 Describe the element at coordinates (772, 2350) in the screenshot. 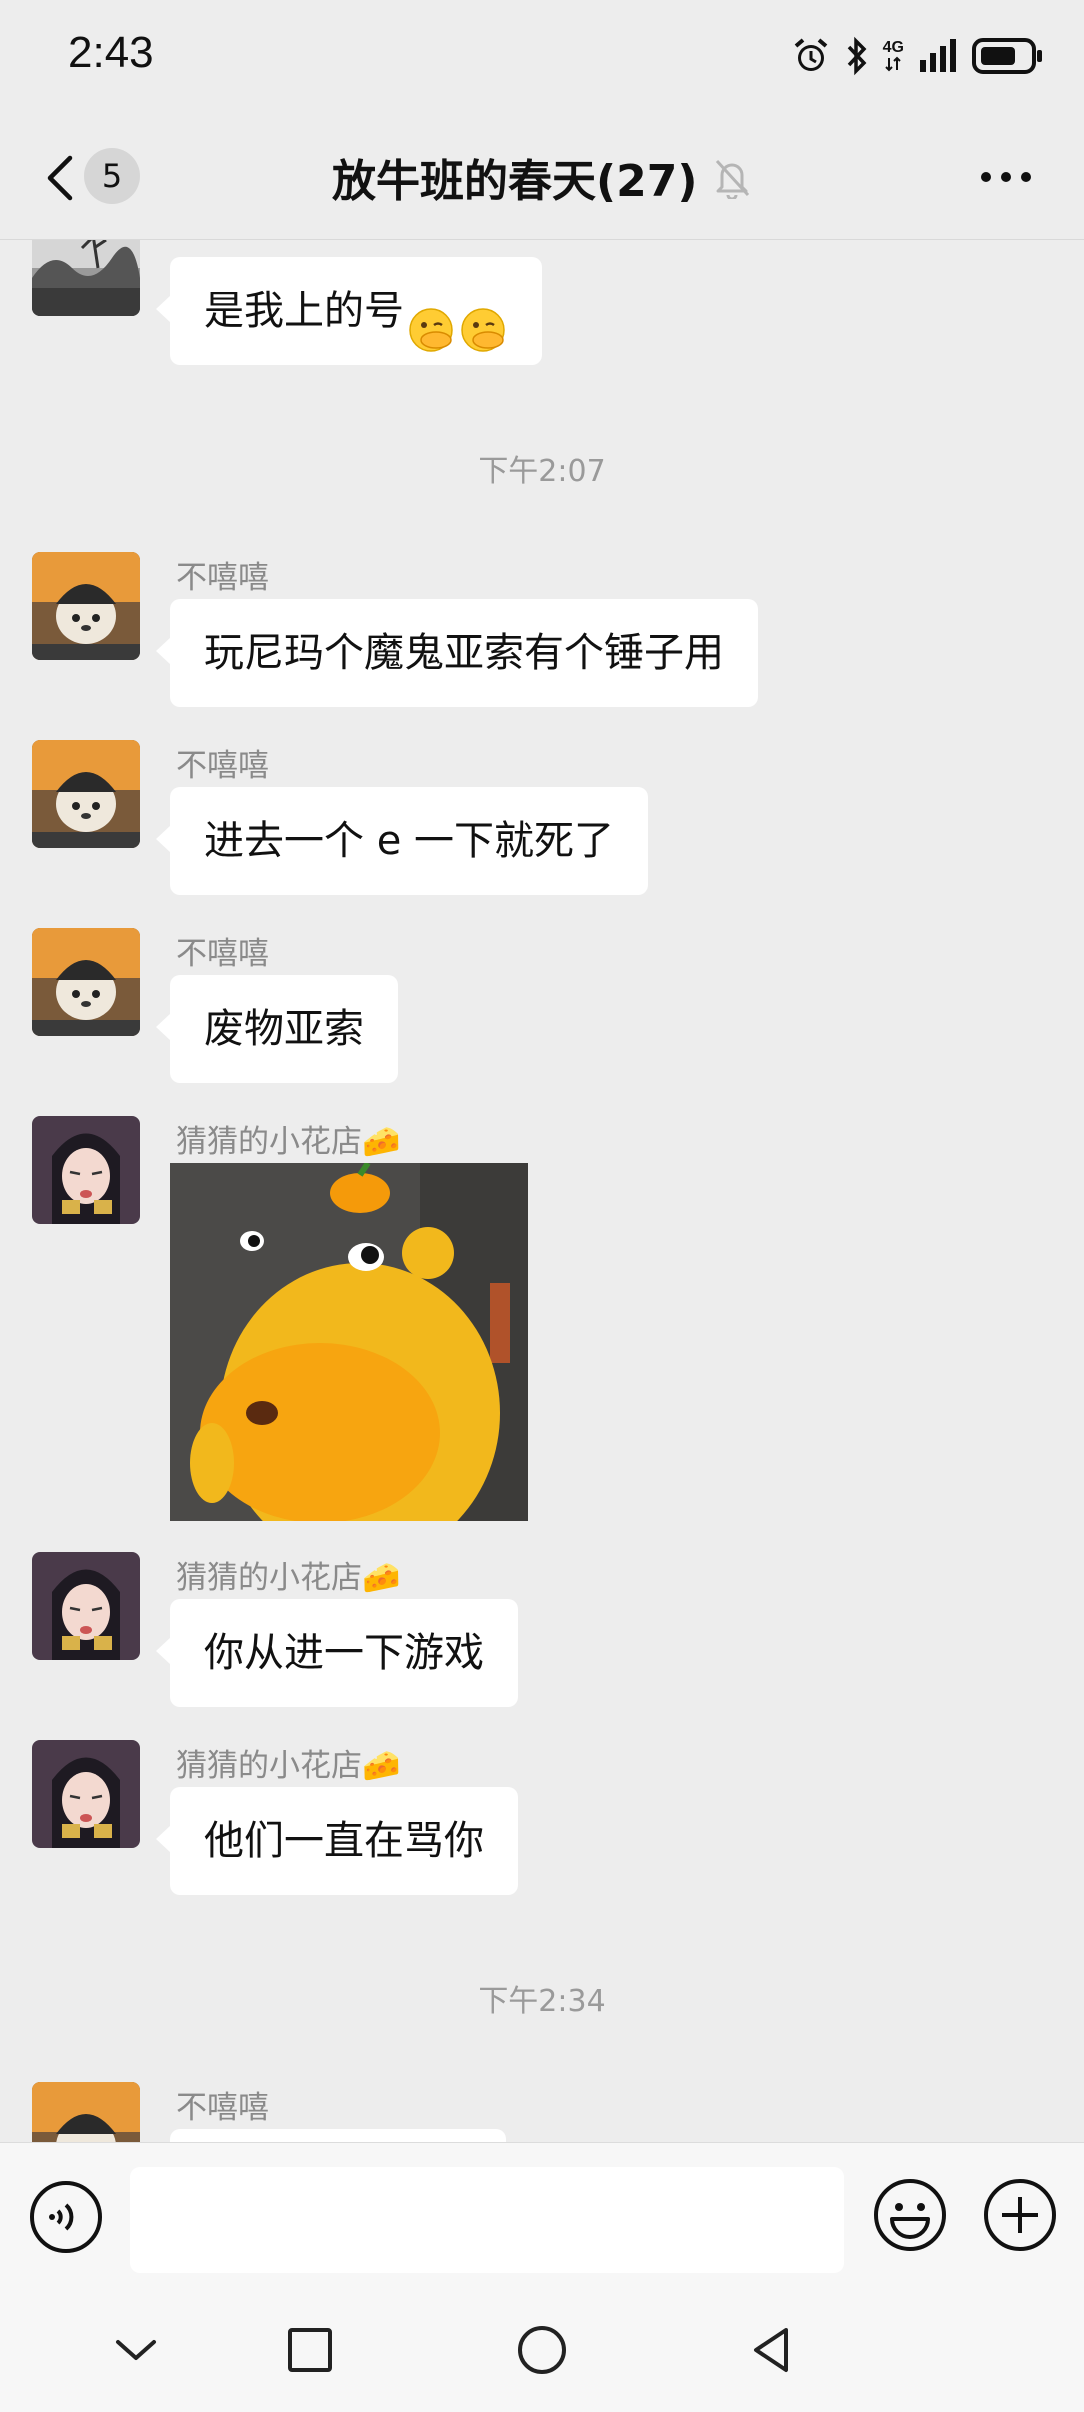

I see `back-triangle-icon` at that location.